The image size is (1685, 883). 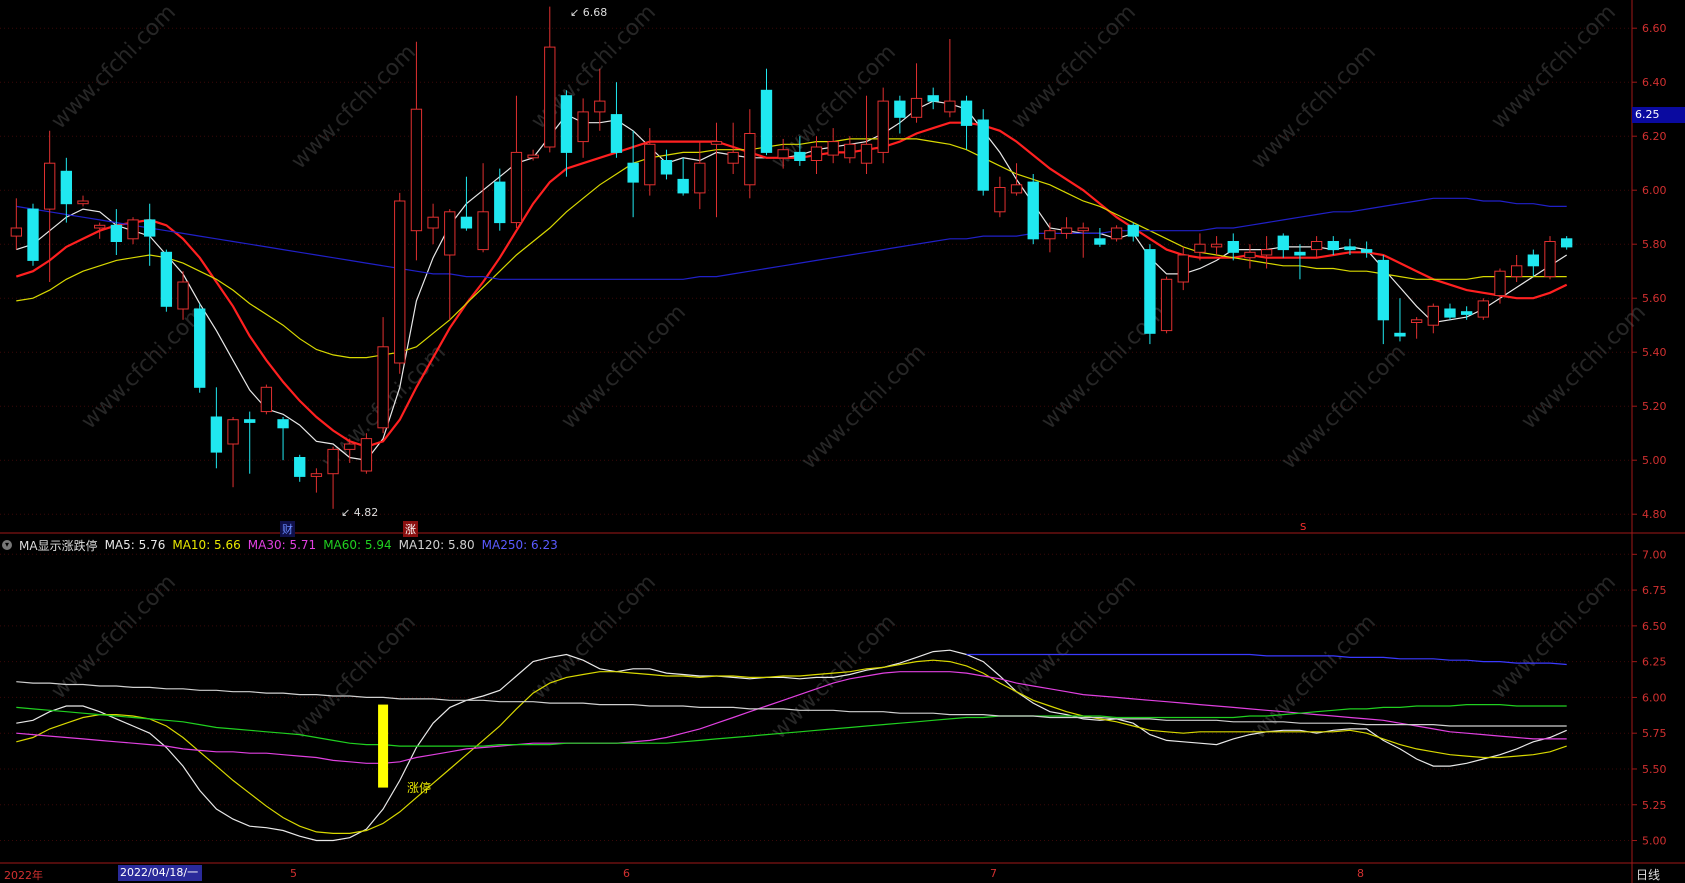 What do you see at coordinates (1654, 298) in the screenshot?
I see `price-tick-label: 5.60` at bounding box center [1654, 298].